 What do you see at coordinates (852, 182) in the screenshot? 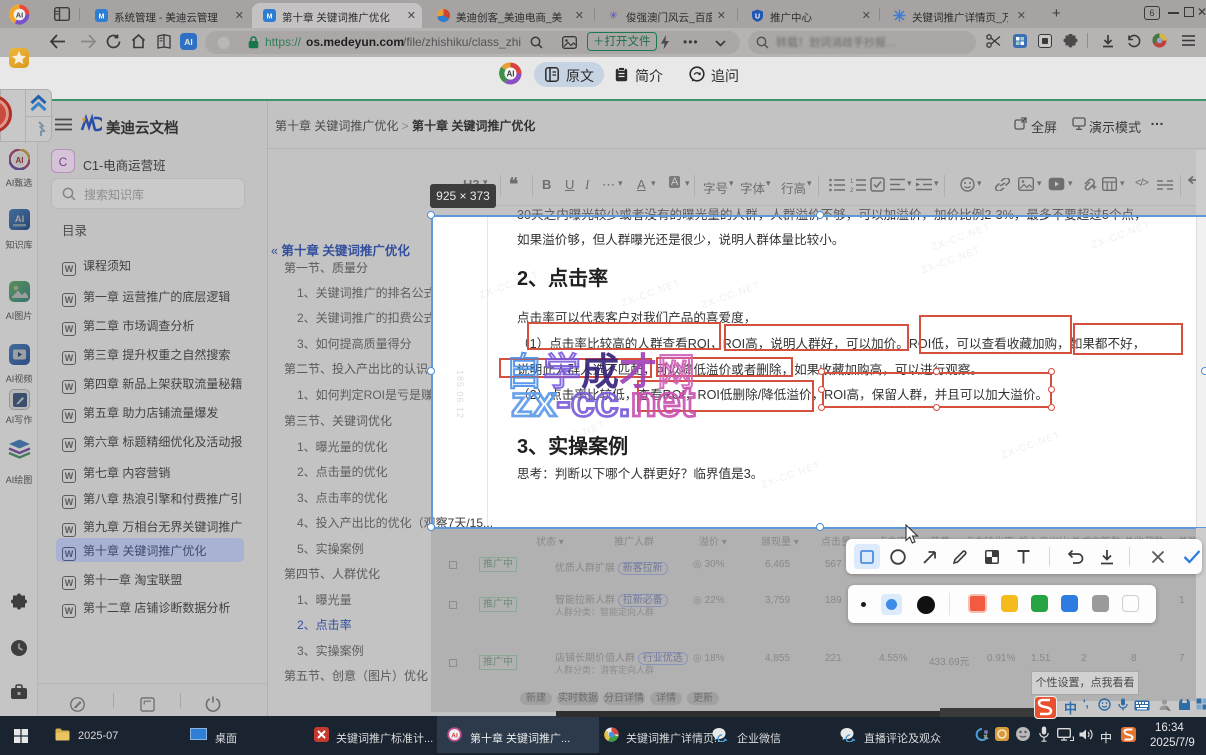
I see `svg-text: 1` at bounding box center [852, 182].